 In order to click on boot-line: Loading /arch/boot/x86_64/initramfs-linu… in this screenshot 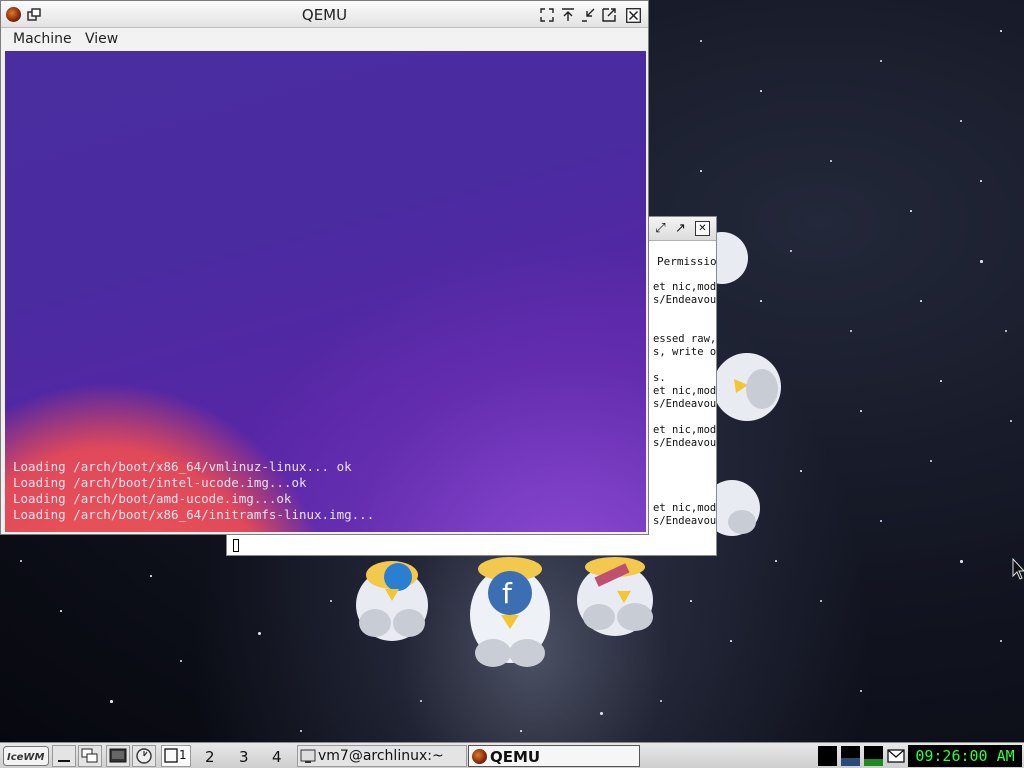, I will do `click(194, 514)`.